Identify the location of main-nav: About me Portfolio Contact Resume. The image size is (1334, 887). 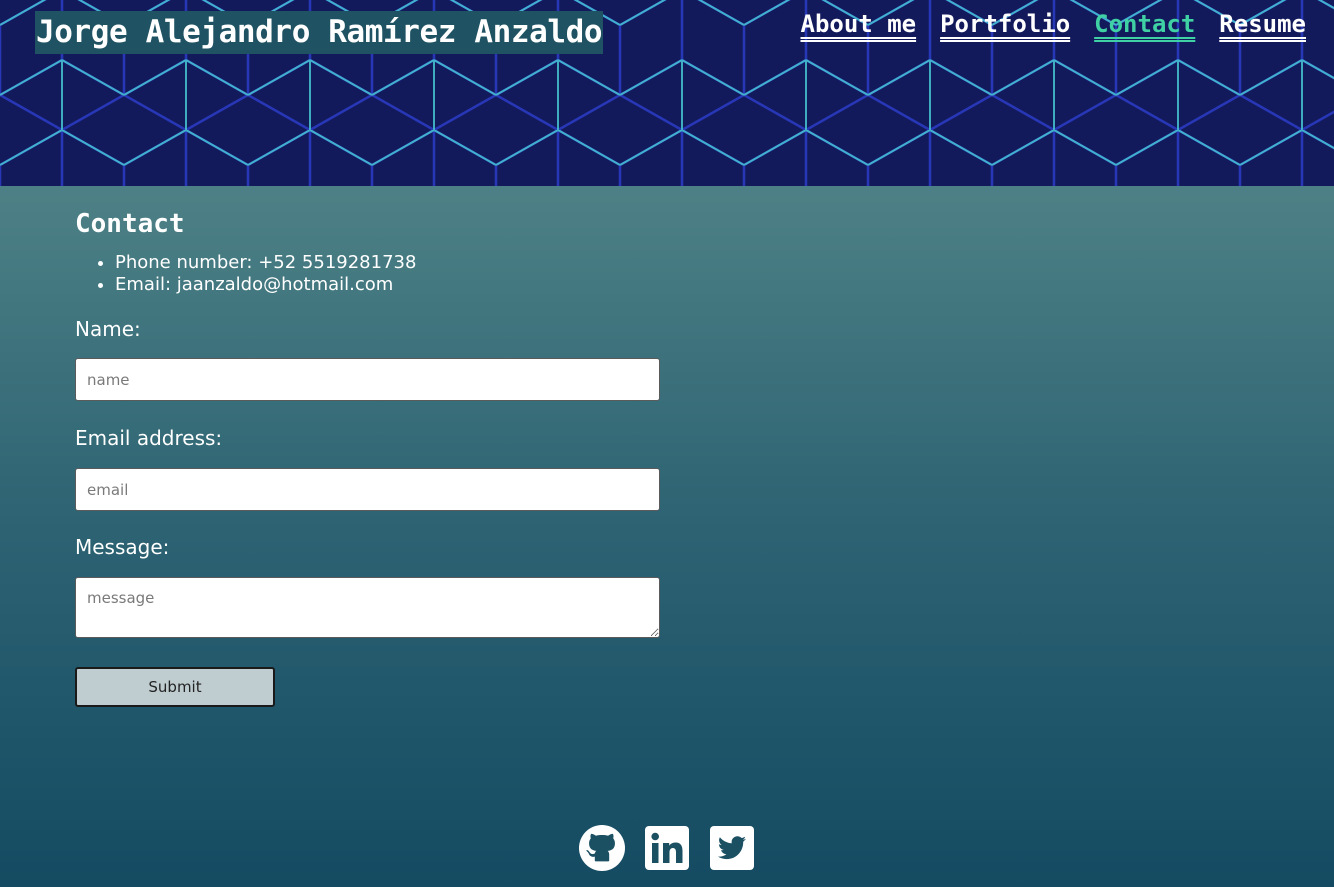
(1054, 24).